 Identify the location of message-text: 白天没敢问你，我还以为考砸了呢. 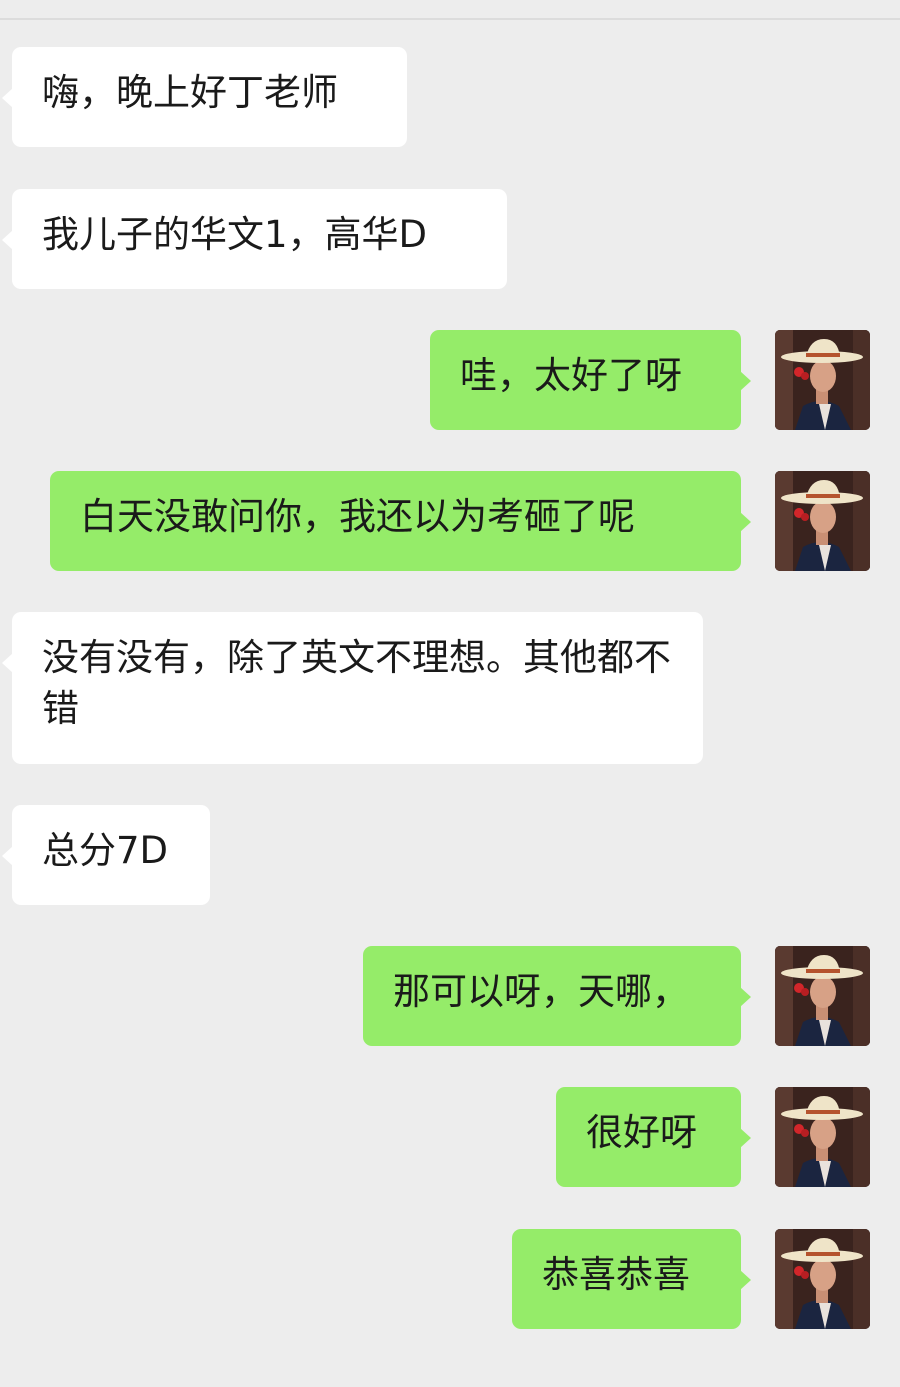
(357, 516).